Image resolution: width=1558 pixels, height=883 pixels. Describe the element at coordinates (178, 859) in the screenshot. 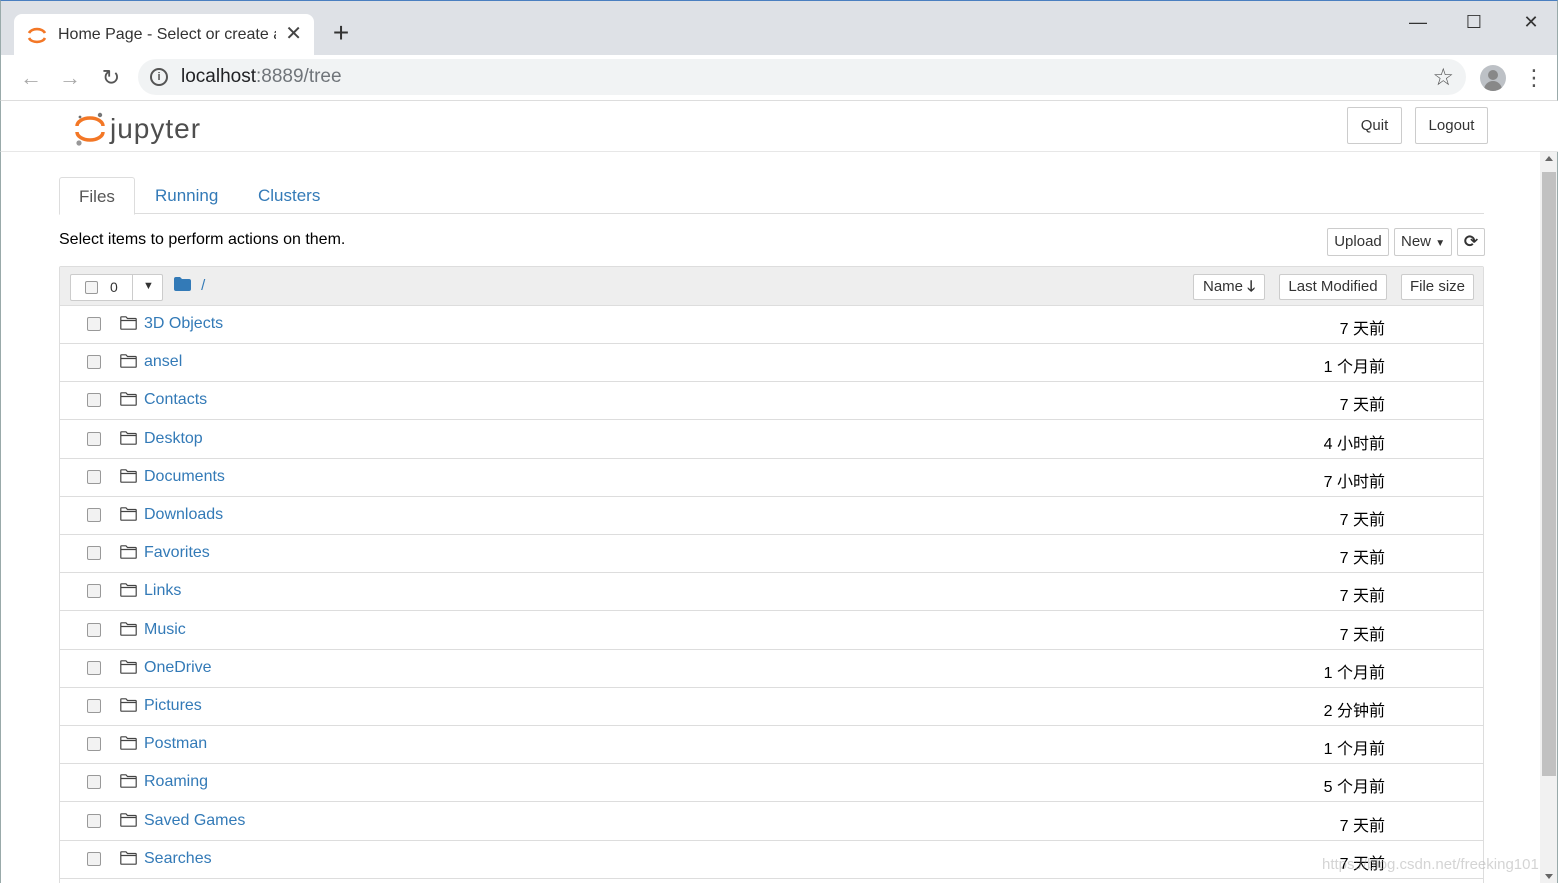

I see `item-name-link: Searches` at that location.